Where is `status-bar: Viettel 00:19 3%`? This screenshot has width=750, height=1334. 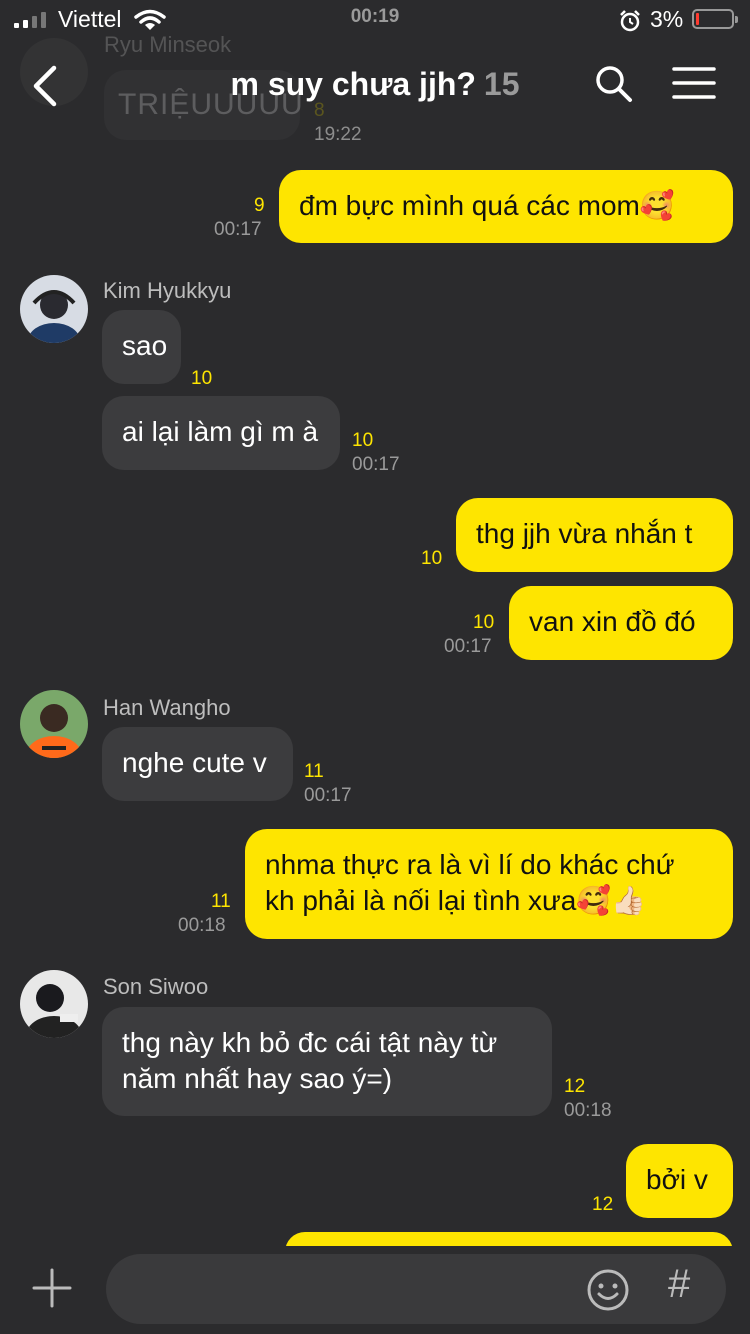
status-bar: Viettel 00:19 3% is located at coordinates (375, 20).